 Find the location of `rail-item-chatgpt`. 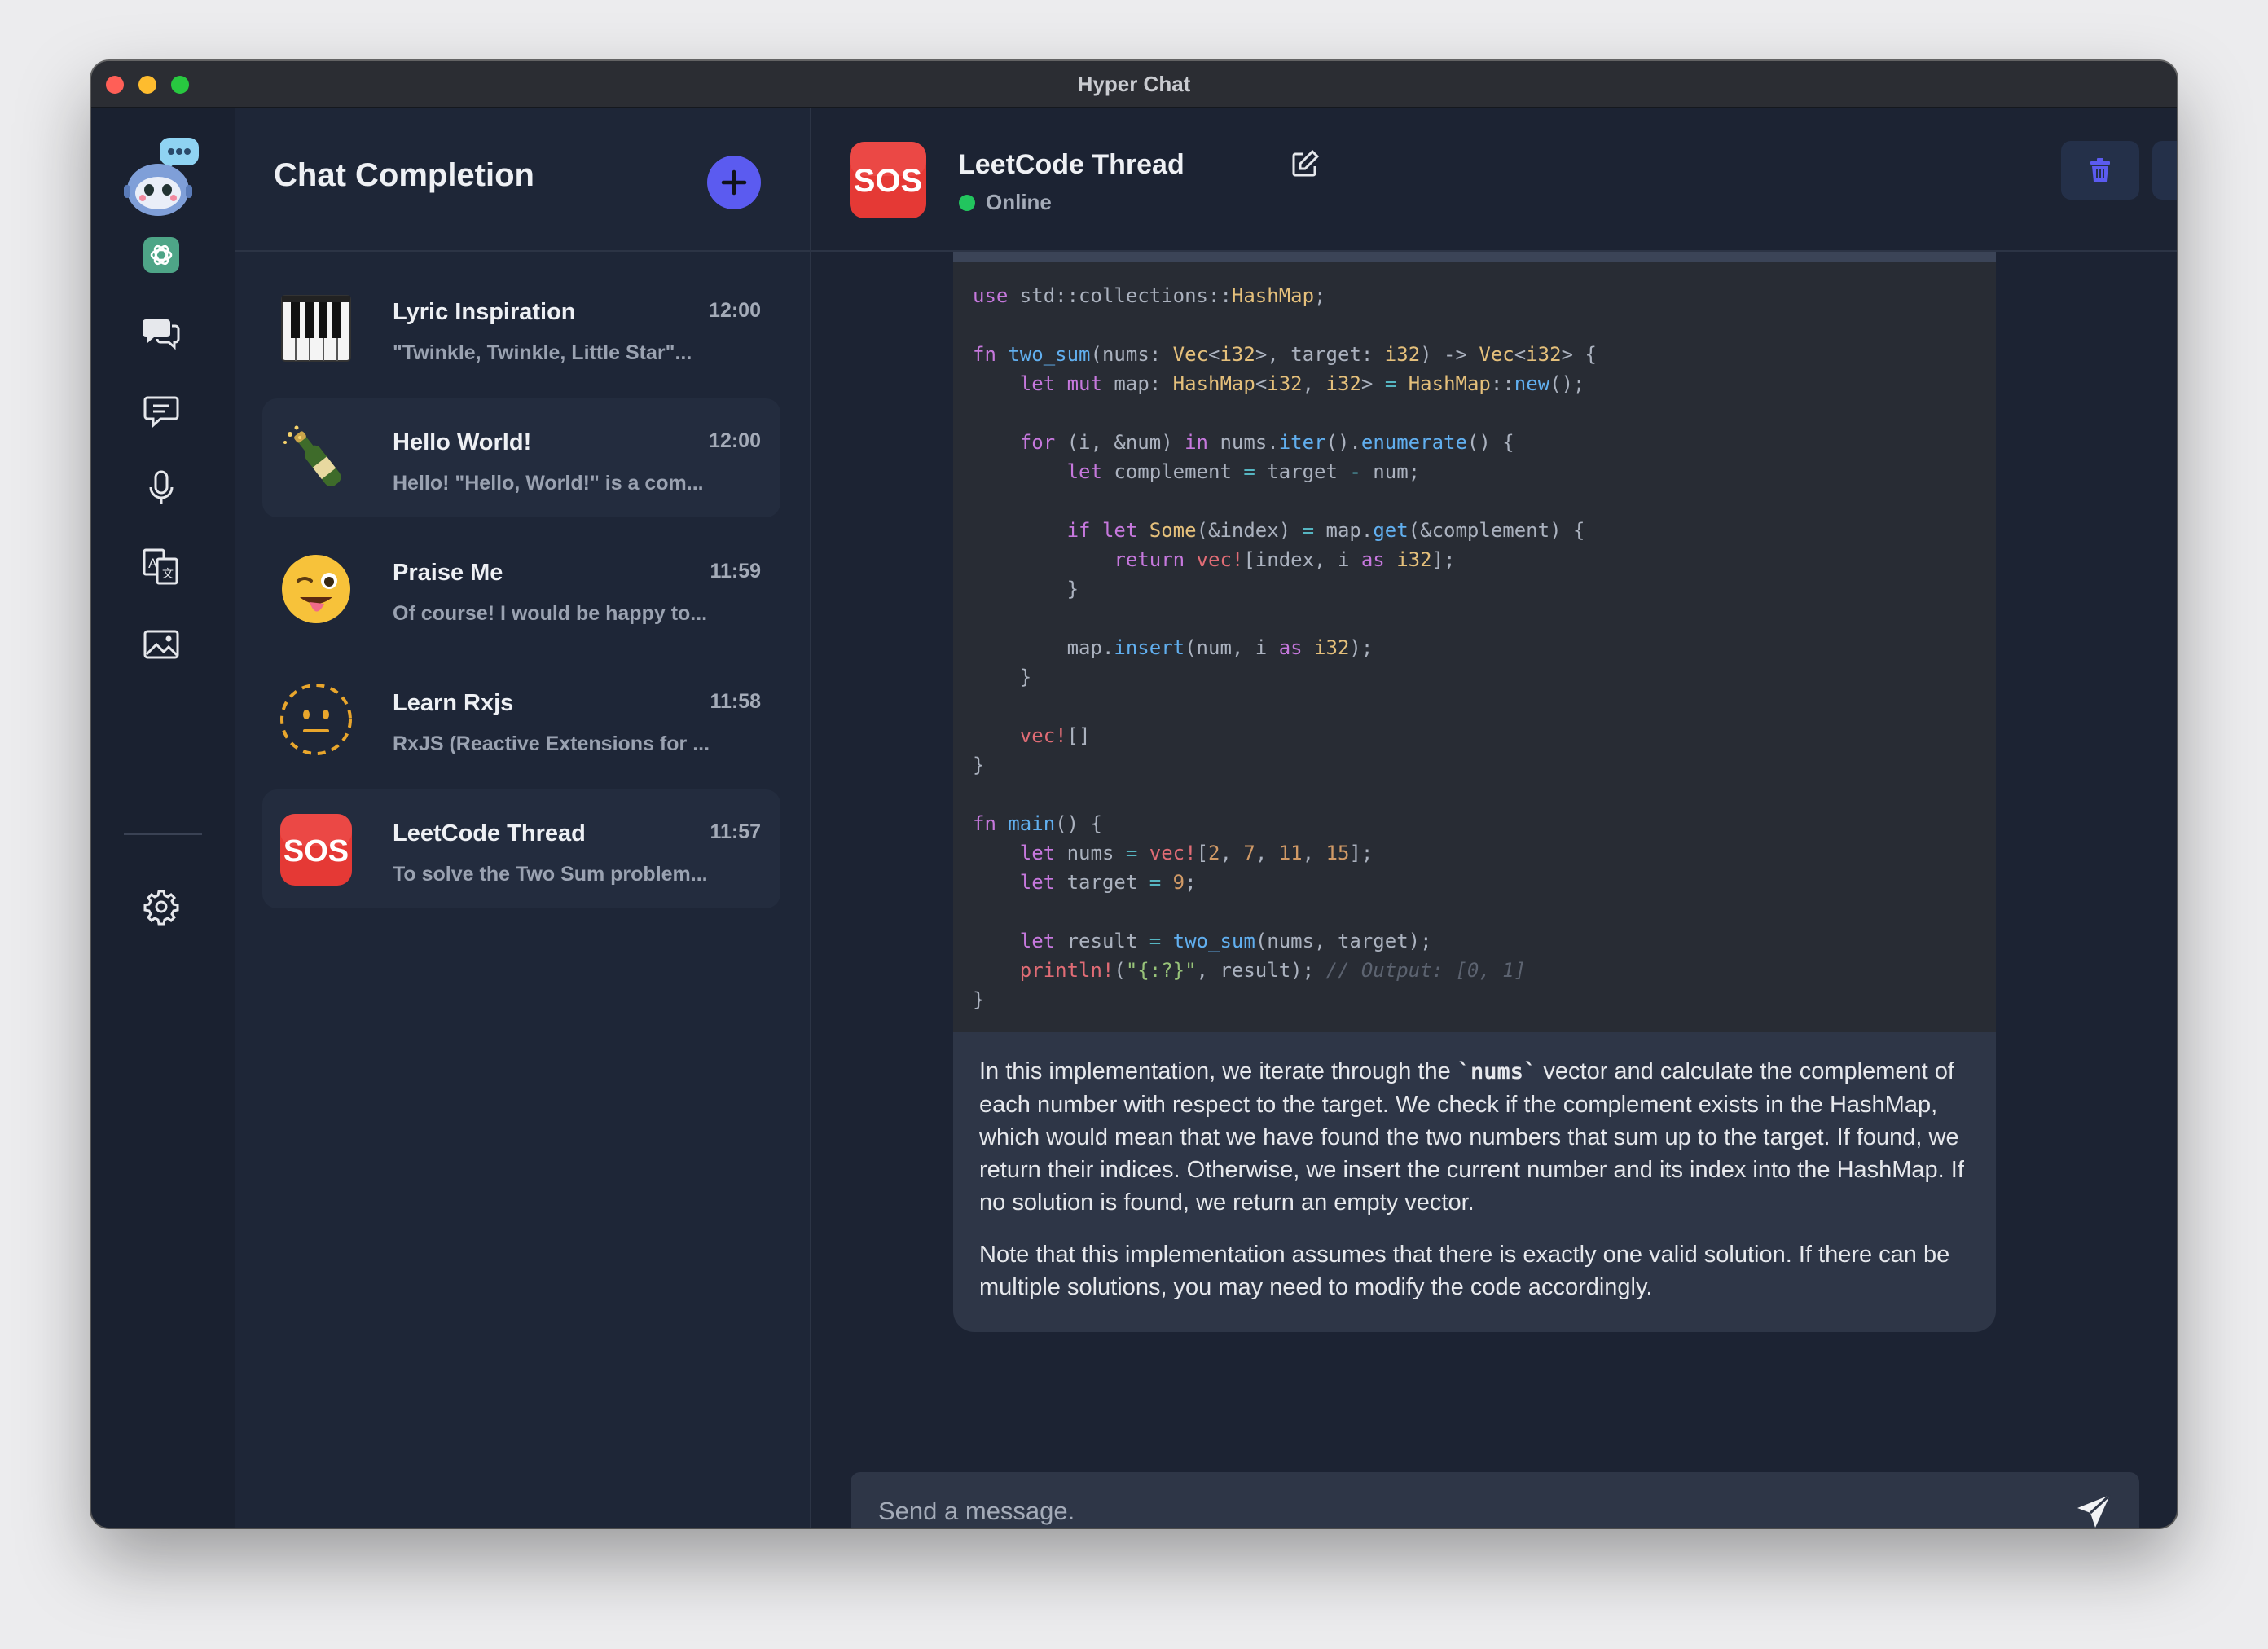

rail-item-chatgpt is located at coordinates (161, 255).